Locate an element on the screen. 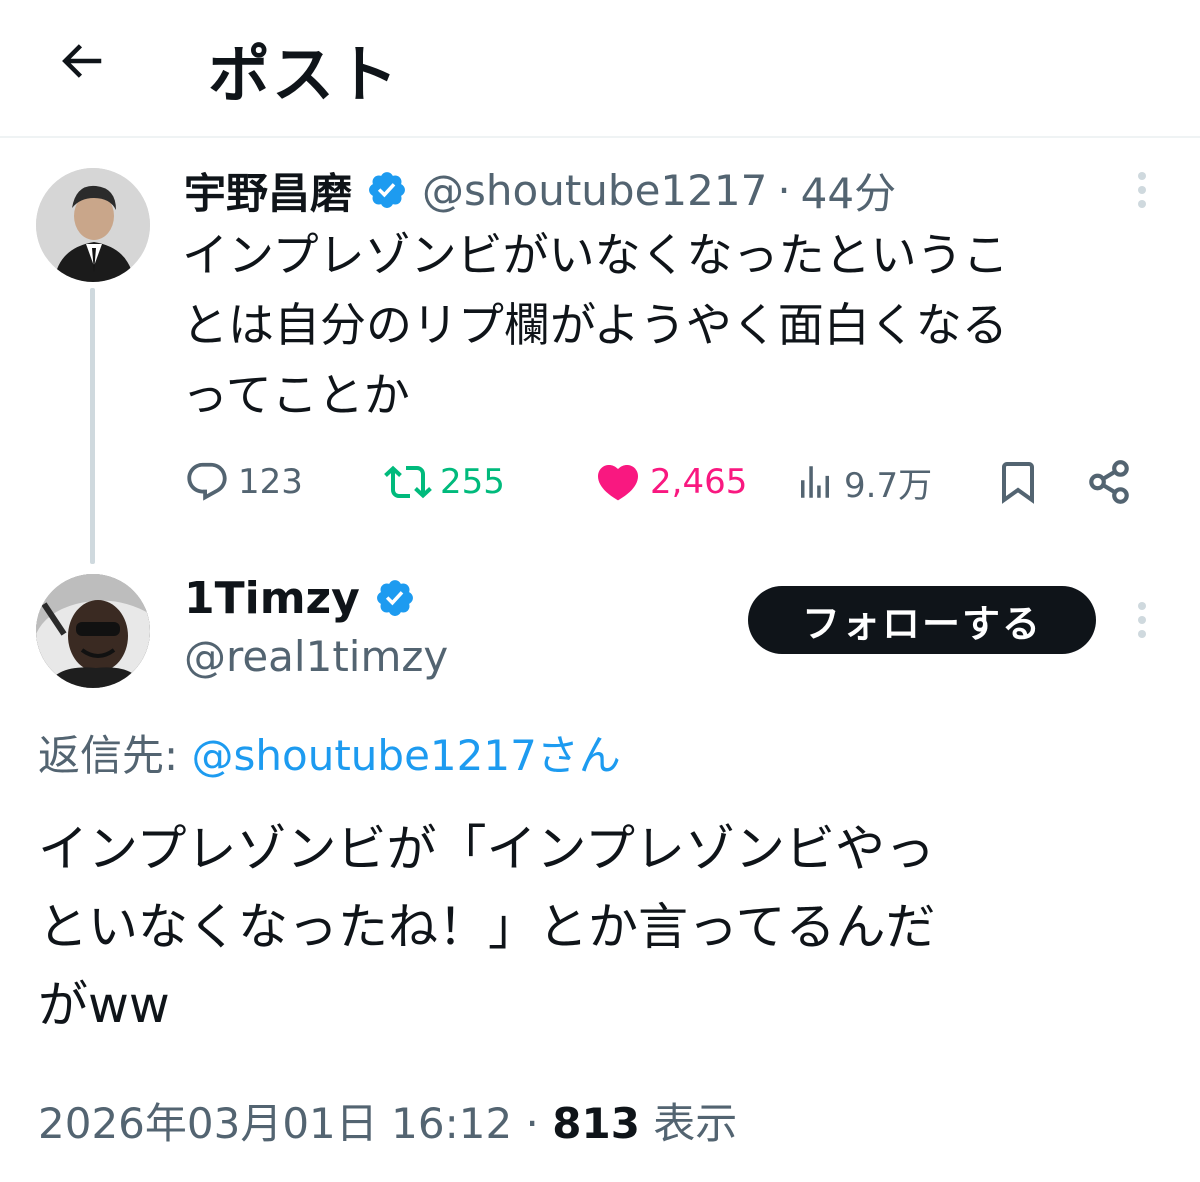 Image resolution: width=1200 pixels, height=1182 pixels. view-count: 813 is located at coordinates (596, 1123).